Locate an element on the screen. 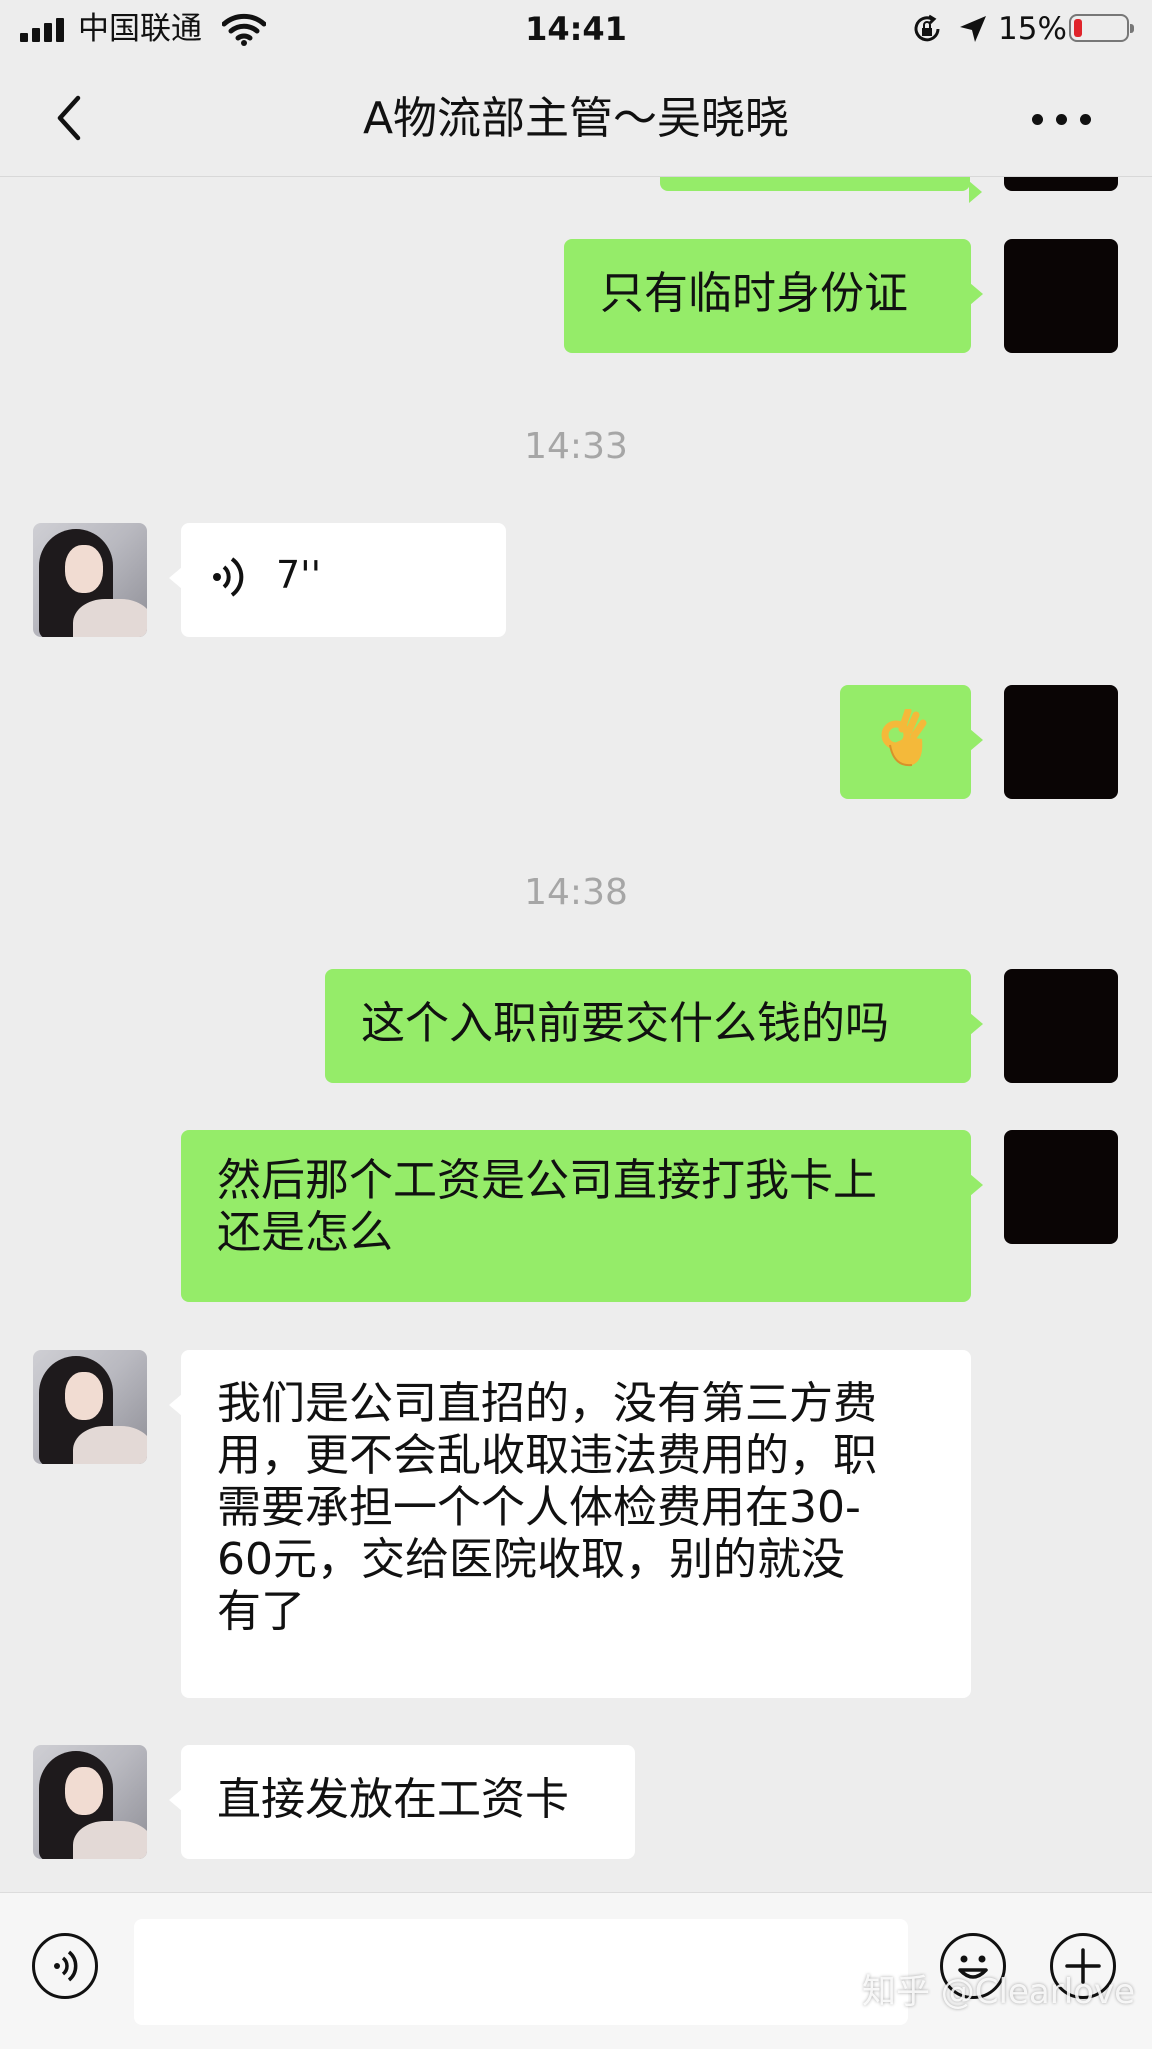  watermark: 知乎 @Clearlove is located at coordinates (999, 1992).